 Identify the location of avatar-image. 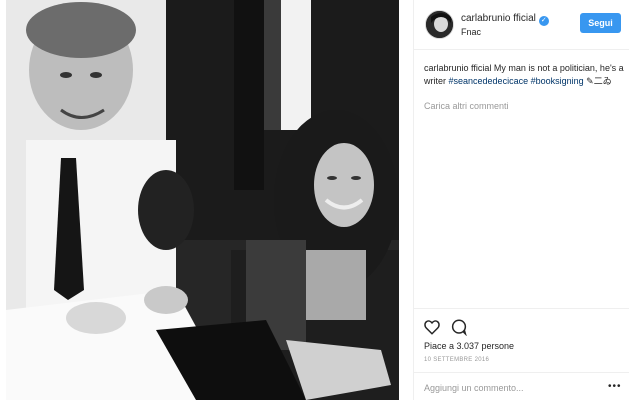
(439, 24).